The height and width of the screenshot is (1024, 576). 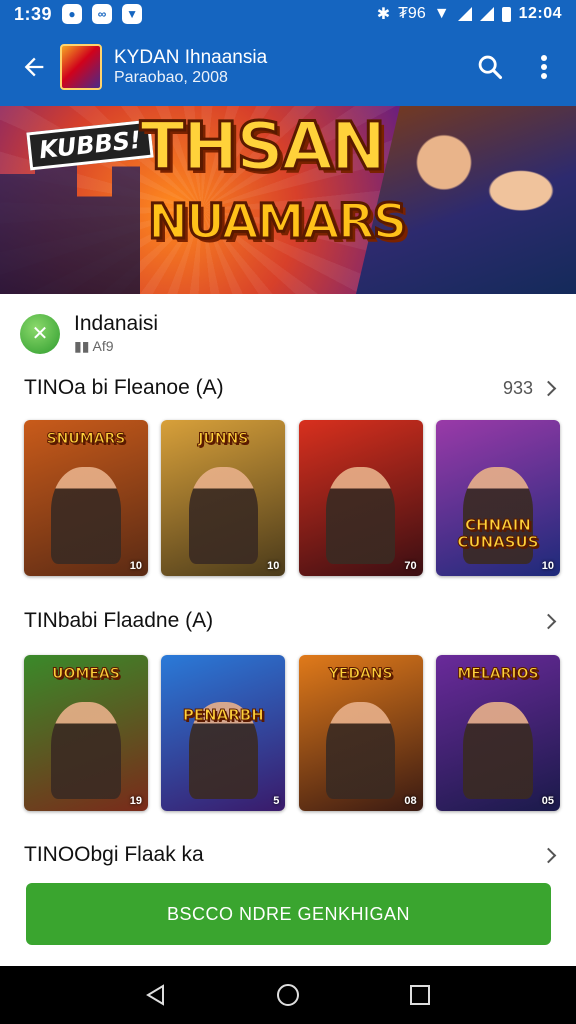 I want to click on triangle-back-icon, so click(x=155, y=995).